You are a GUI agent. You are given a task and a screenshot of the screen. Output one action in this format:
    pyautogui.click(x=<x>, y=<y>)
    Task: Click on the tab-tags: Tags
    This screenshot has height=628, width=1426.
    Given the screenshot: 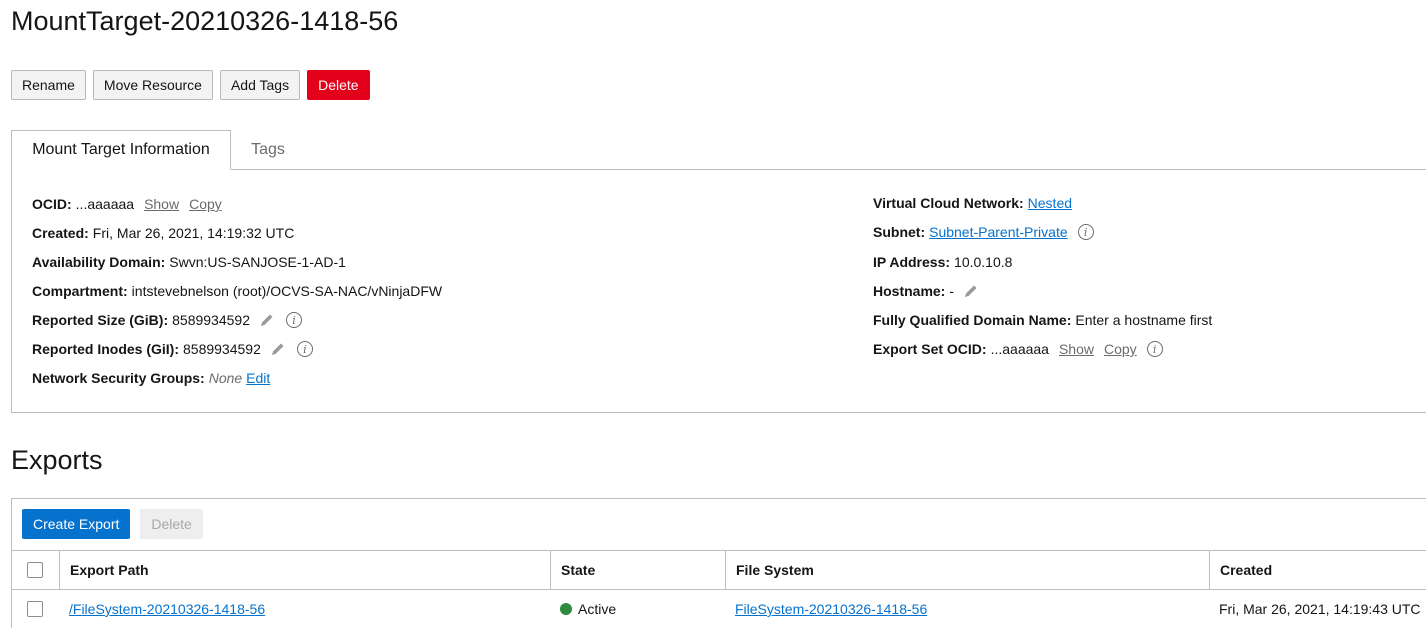 What is the action you would take?
    pyautogui.click(x=268, y=149)
    